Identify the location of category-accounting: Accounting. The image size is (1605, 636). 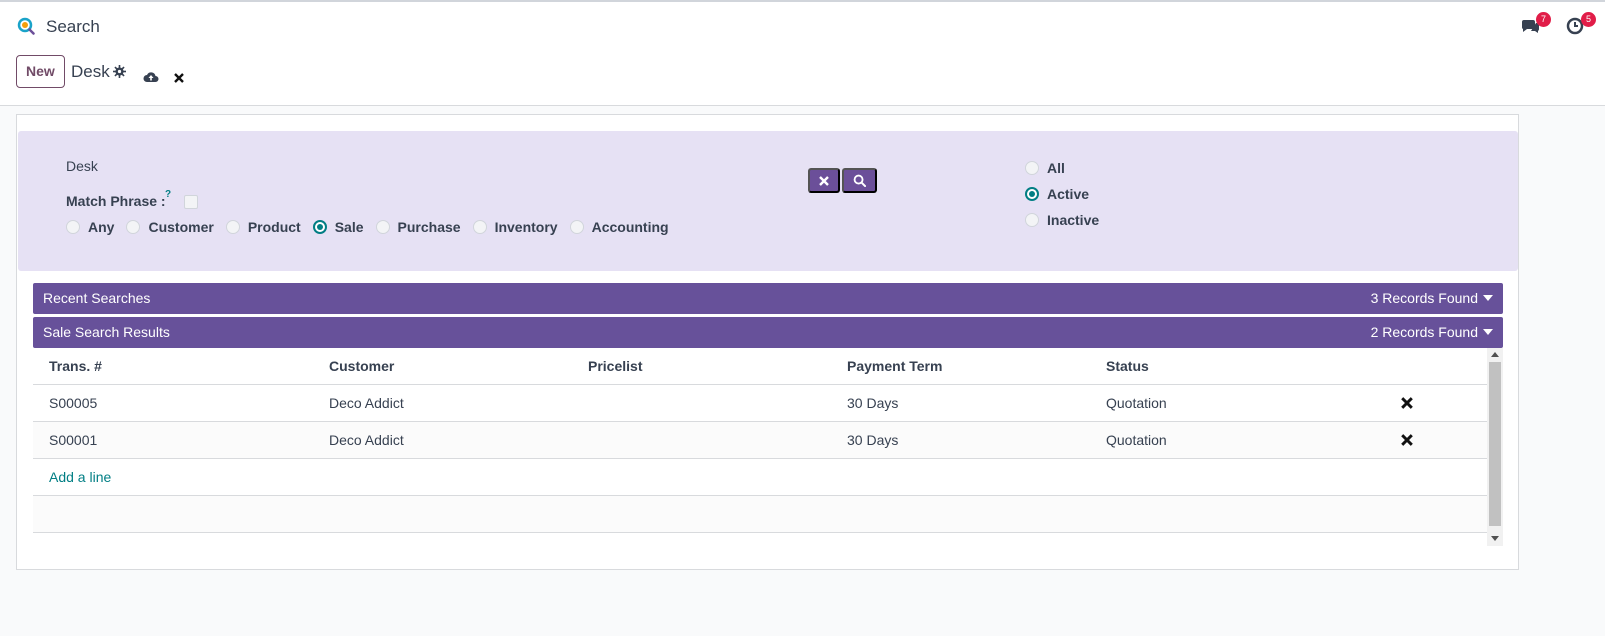
(619, 227).